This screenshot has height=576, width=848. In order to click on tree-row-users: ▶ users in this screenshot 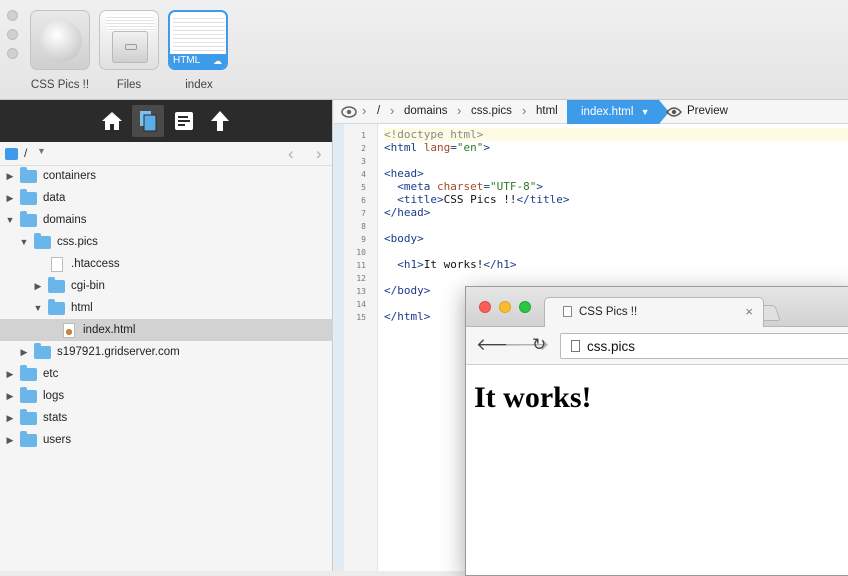, I will do `click(166, 440)`.